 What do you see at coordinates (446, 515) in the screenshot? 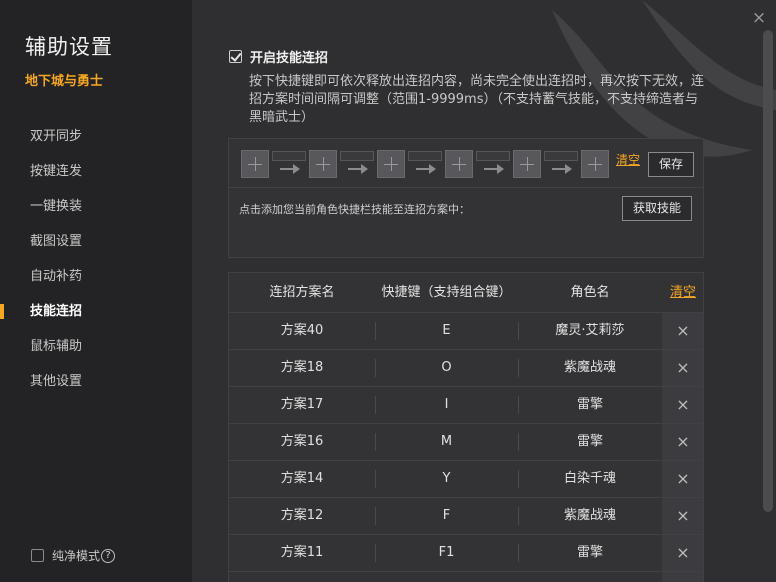
I see `combo-hotkey: F` at bounding box center [446, 515].